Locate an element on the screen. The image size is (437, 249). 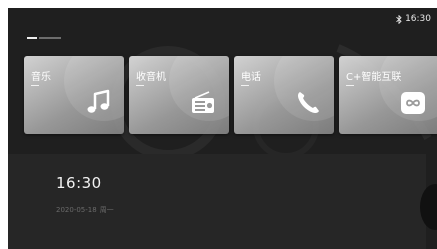
clock-date: 2020-05-18 周一 is located at coordinates (85, 210).